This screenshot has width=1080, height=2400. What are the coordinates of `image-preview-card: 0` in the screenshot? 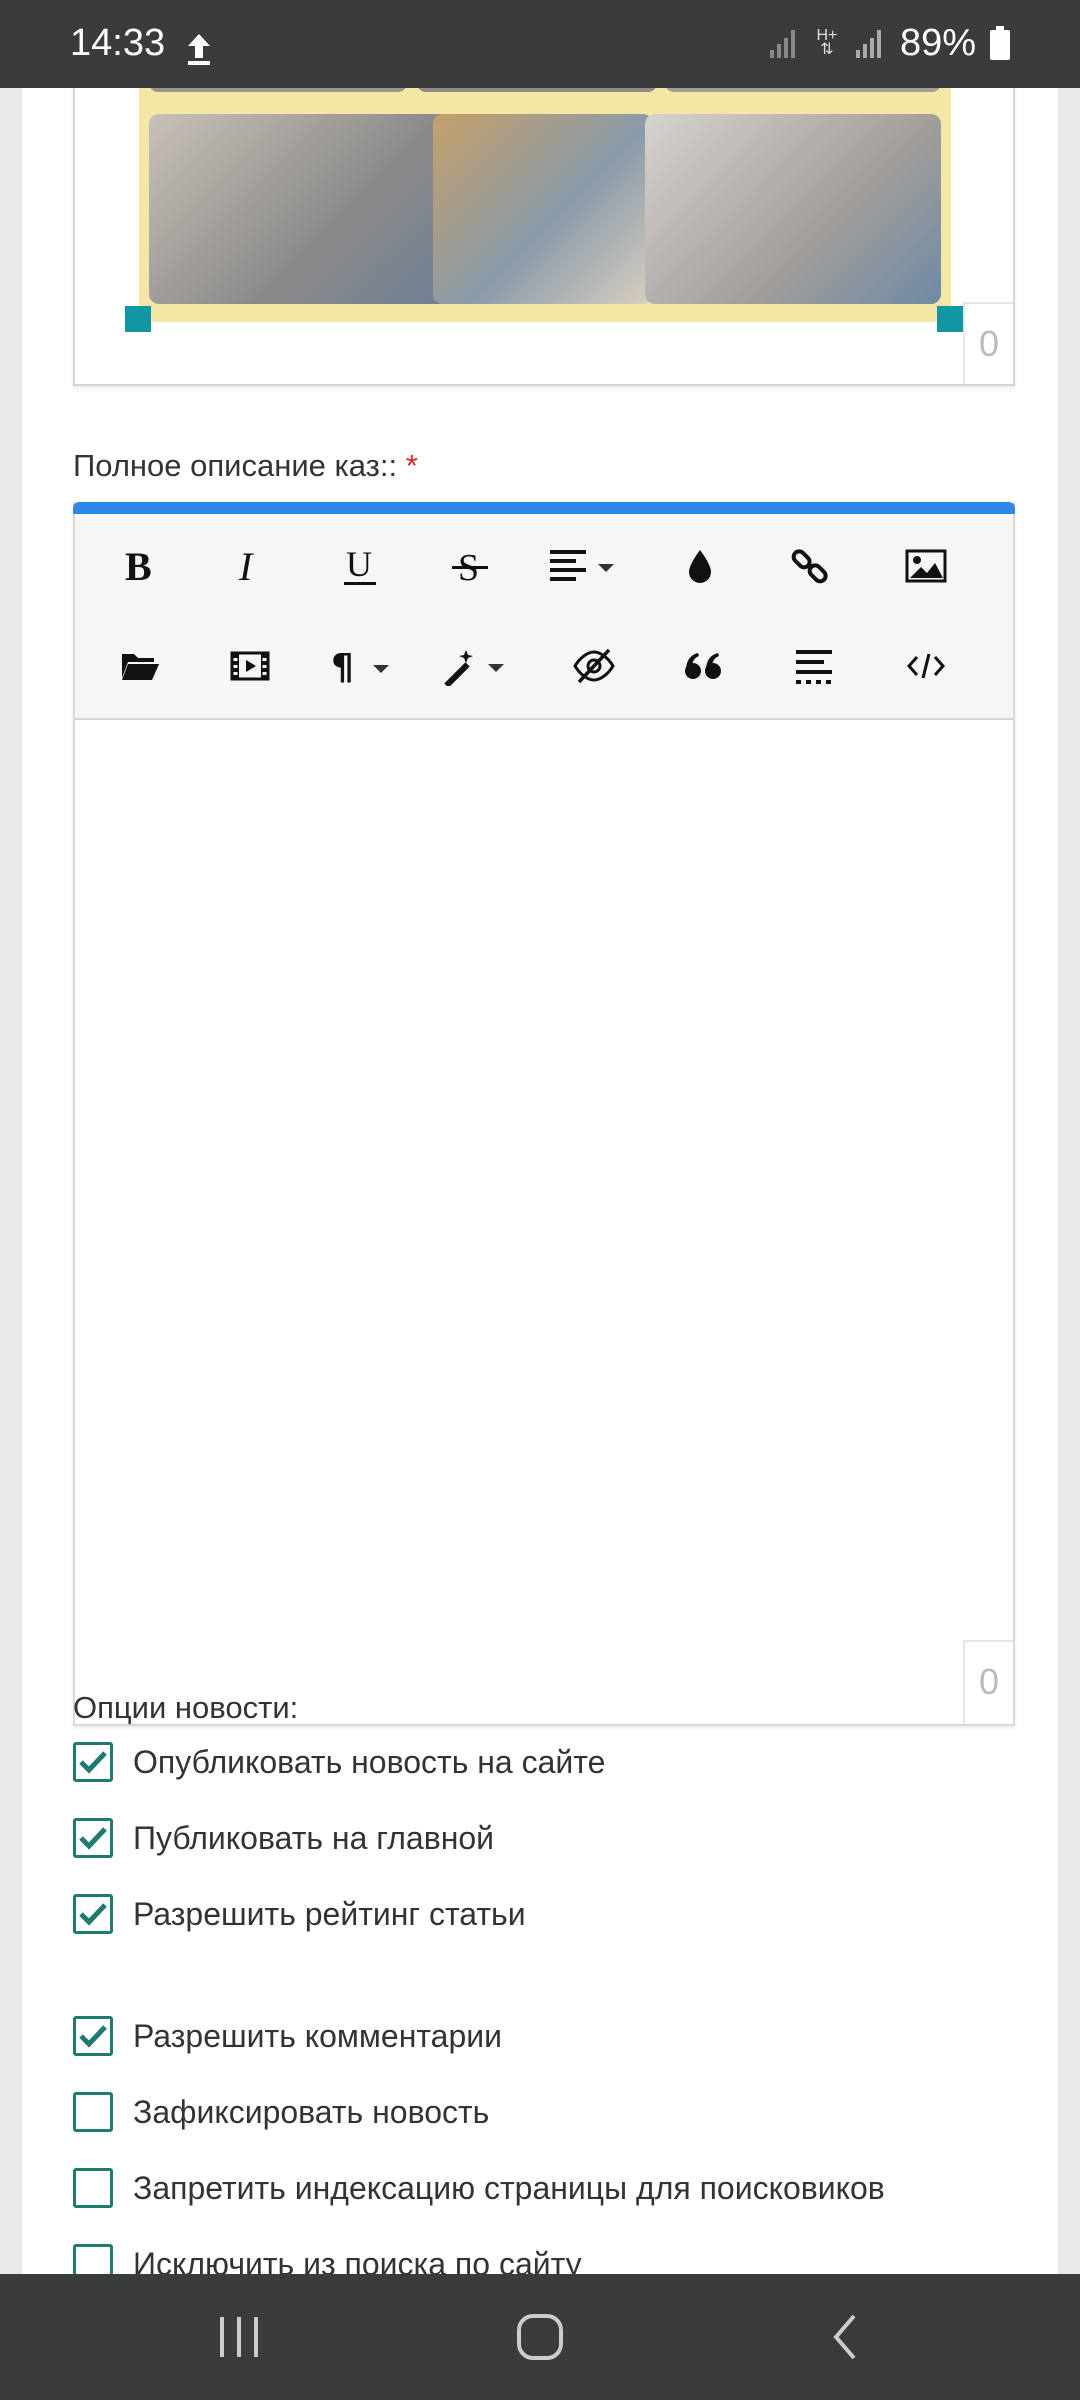 It's located at (544, 237).